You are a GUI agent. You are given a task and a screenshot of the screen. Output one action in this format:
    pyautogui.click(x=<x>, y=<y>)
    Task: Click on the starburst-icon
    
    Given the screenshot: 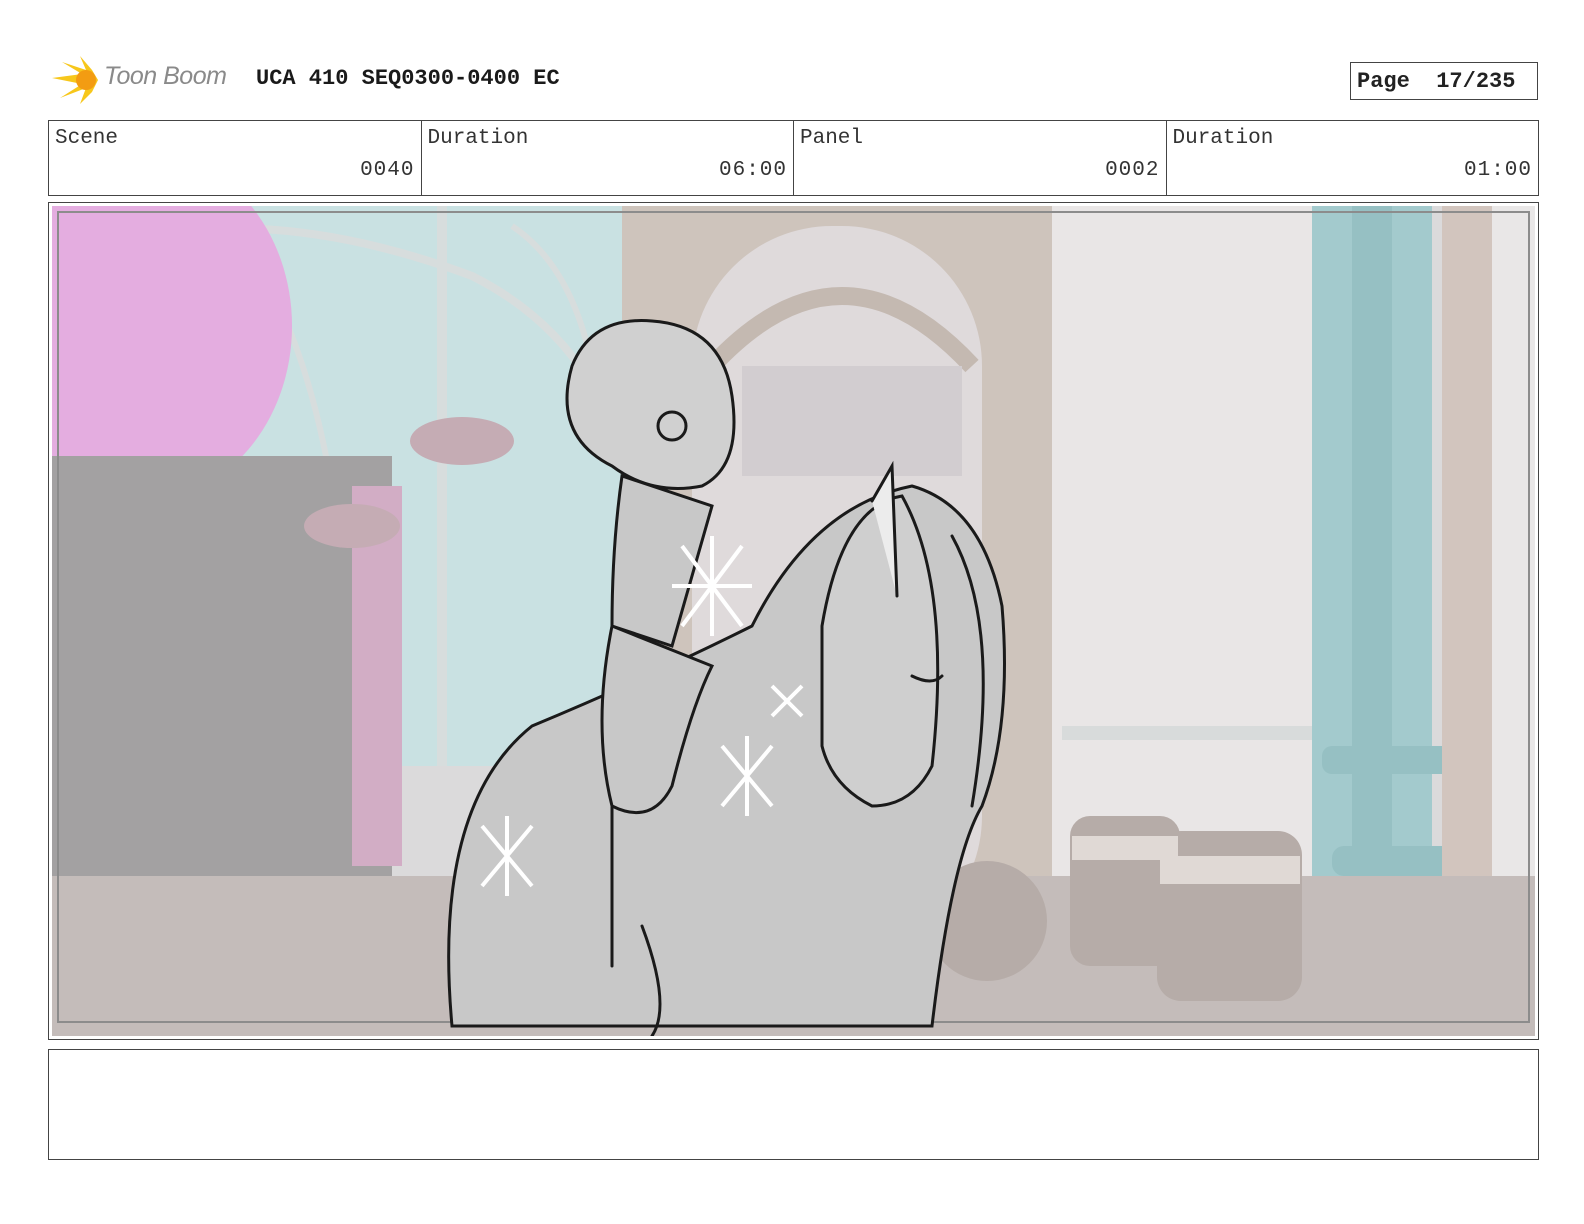 What is the action you would take?
    pyautogui.click(x=75, y=80)
    